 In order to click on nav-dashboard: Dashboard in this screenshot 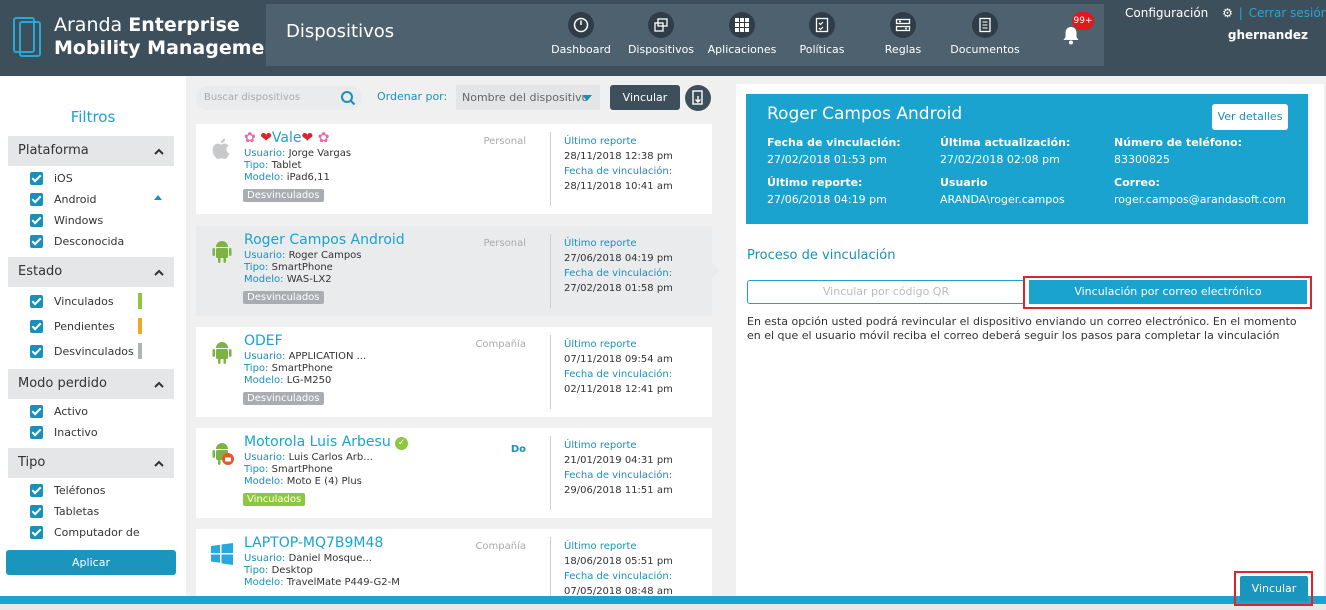, I will do `click(581, 36)`.